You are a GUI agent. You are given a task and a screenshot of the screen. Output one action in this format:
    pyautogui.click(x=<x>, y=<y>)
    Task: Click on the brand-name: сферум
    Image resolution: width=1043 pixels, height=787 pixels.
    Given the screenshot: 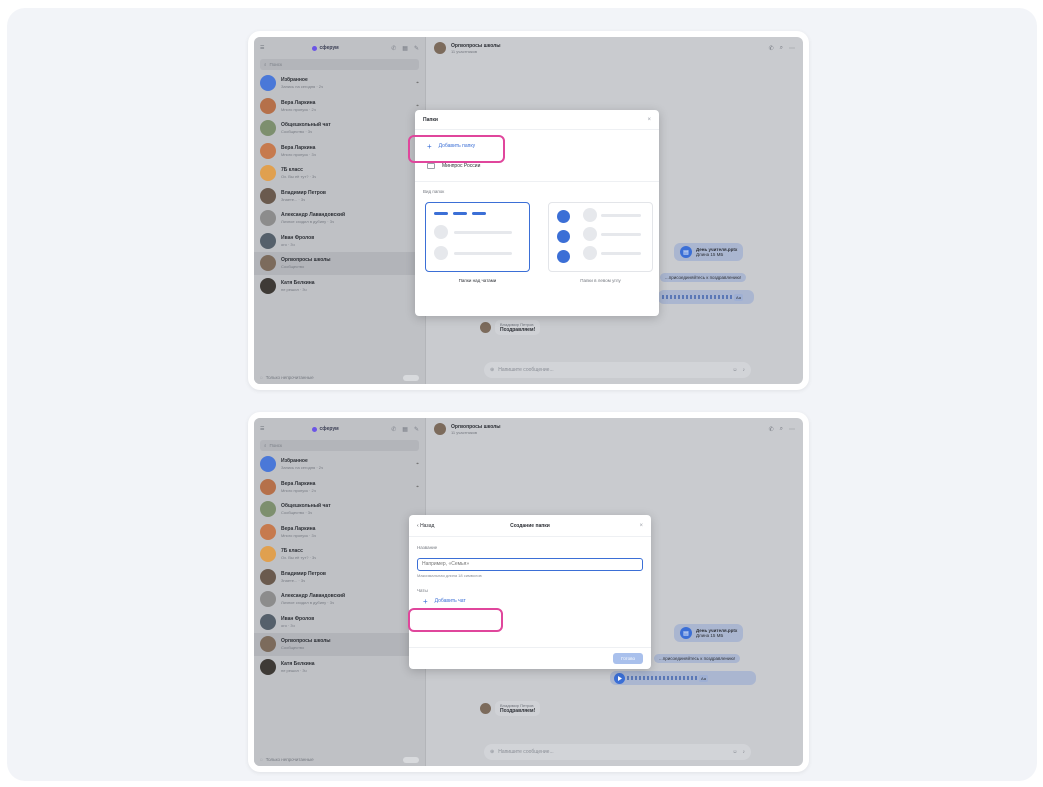 What is the action you would take?
    pyautogui.click(x=329, y=429)
    